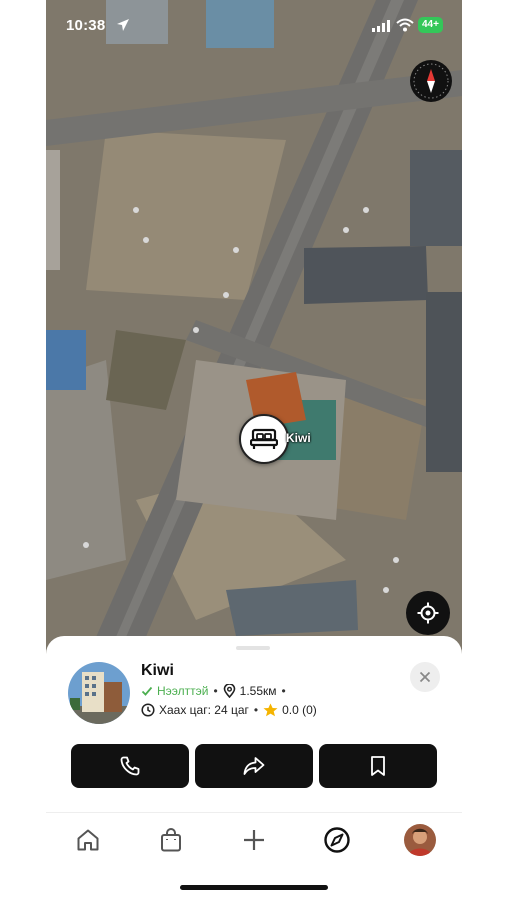  What do you see at coordinates (123, 27) in the screenshot?
I see `location-arrow-icon` at bounding box center [123, 27].